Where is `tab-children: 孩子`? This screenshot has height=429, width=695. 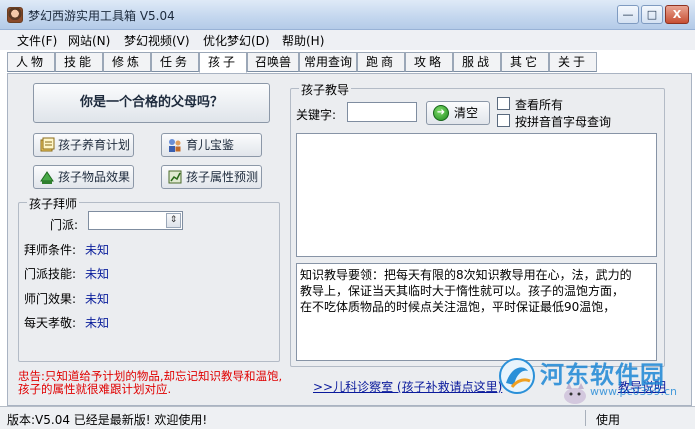 tab-children: 孩子 is located at coordinates (223, 62).